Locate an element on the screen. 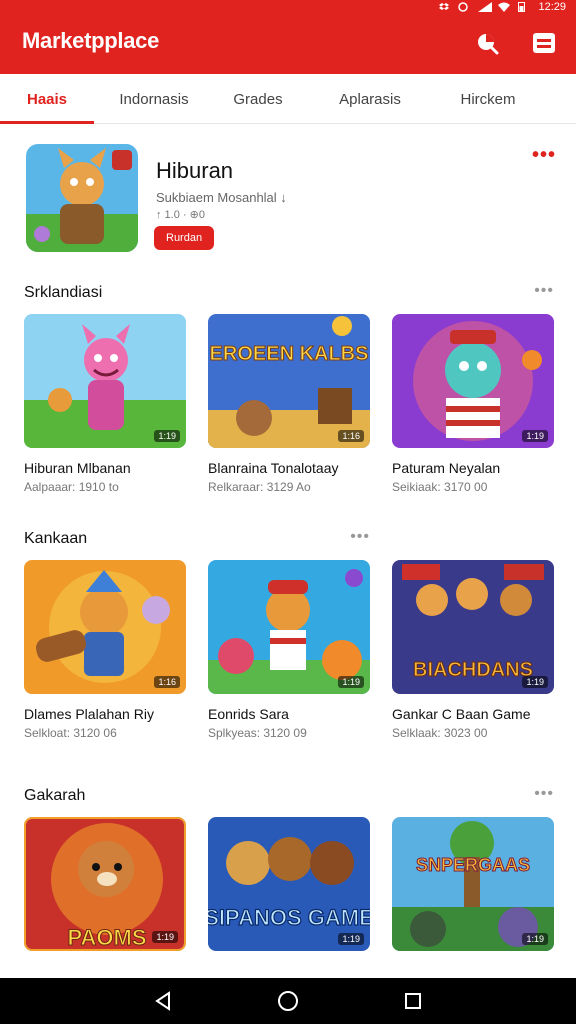 The height and width of the screenshot is (1024, 576). alarm-icon is located at coordinates (464, 7).